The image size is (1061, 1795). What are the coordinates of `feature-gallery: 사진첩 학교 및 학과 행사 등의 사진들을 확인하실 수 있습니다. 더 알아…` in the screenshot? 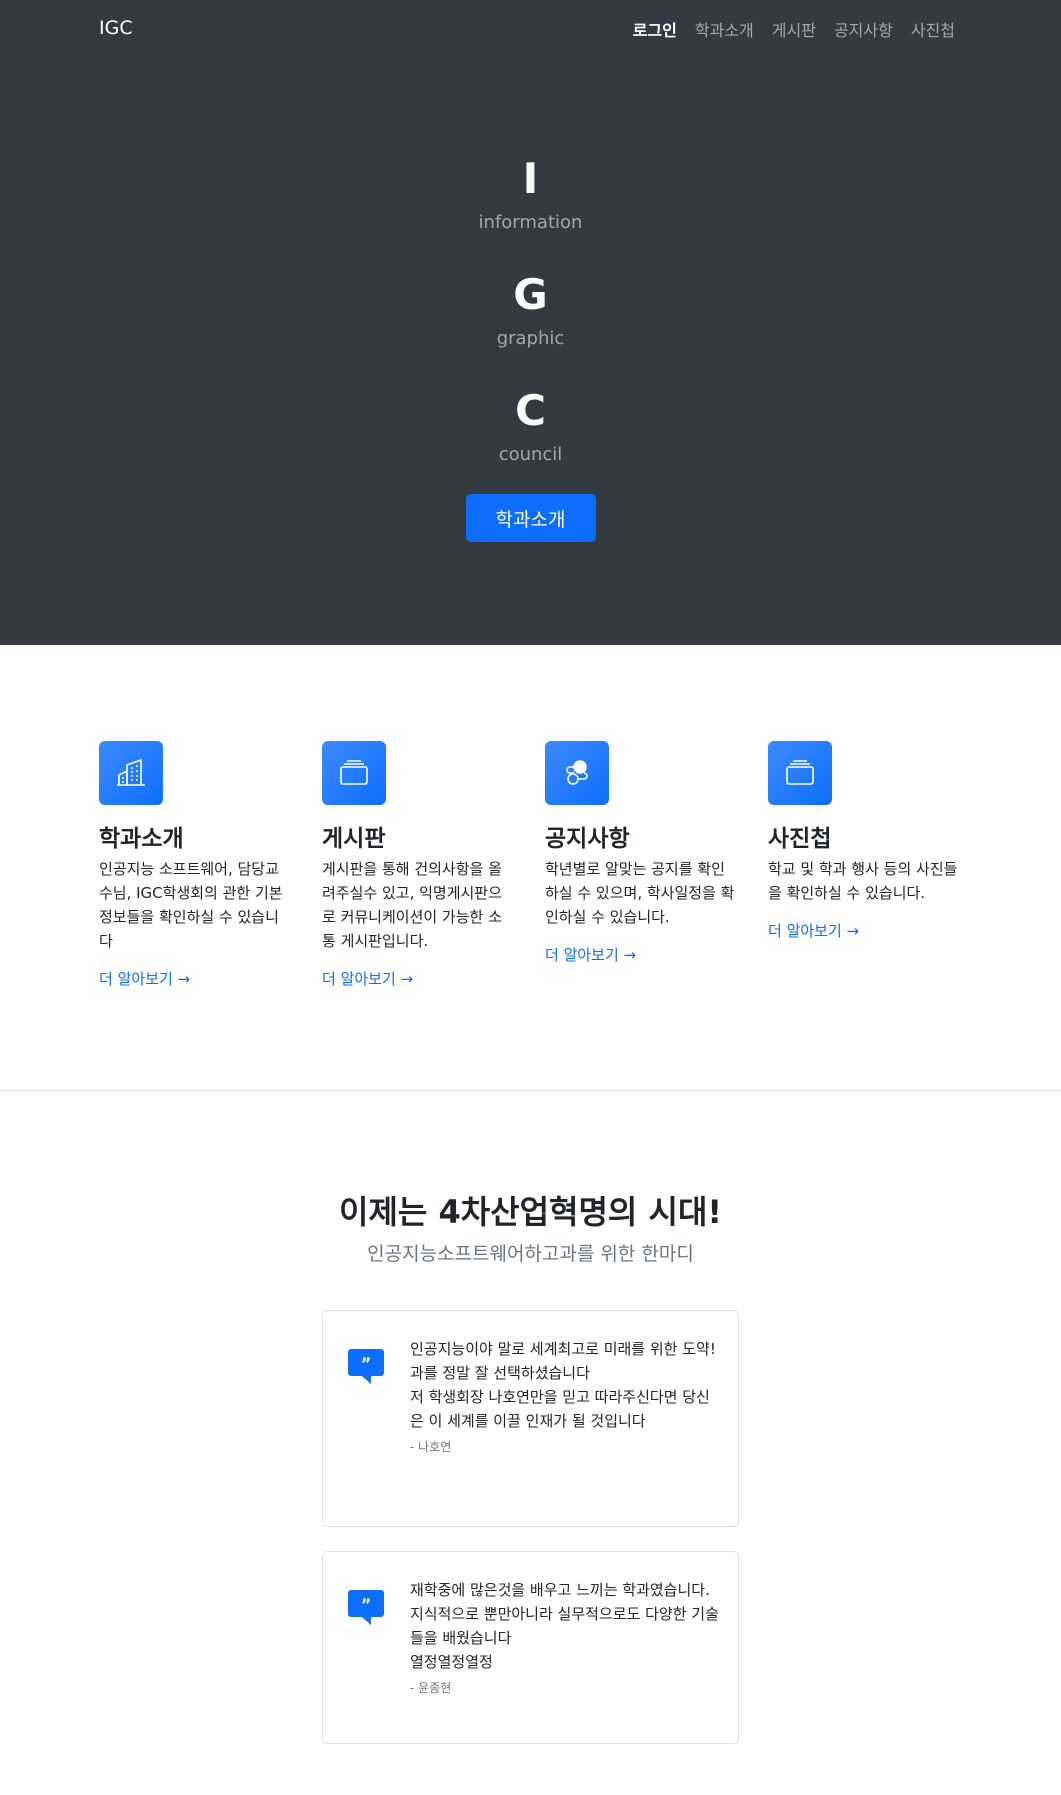 It's located at (863, 841).